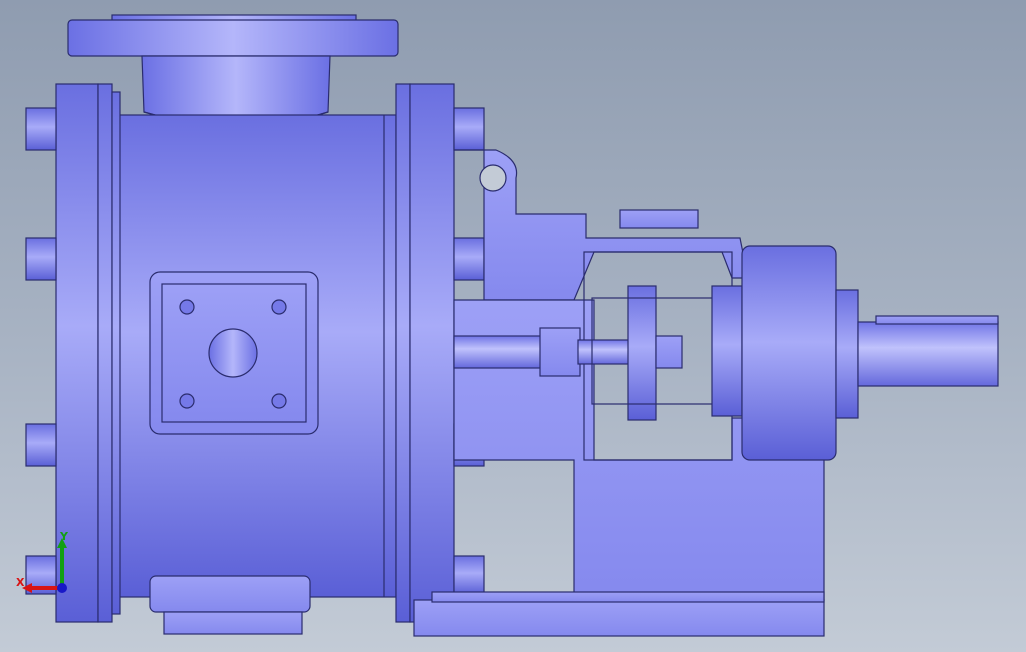 The width and height of the screenshot is (1026, 652). What do you see at coordinates (234, 353) in the screenshot?
I see `inspection-plate` at bounding box center [234, 353].